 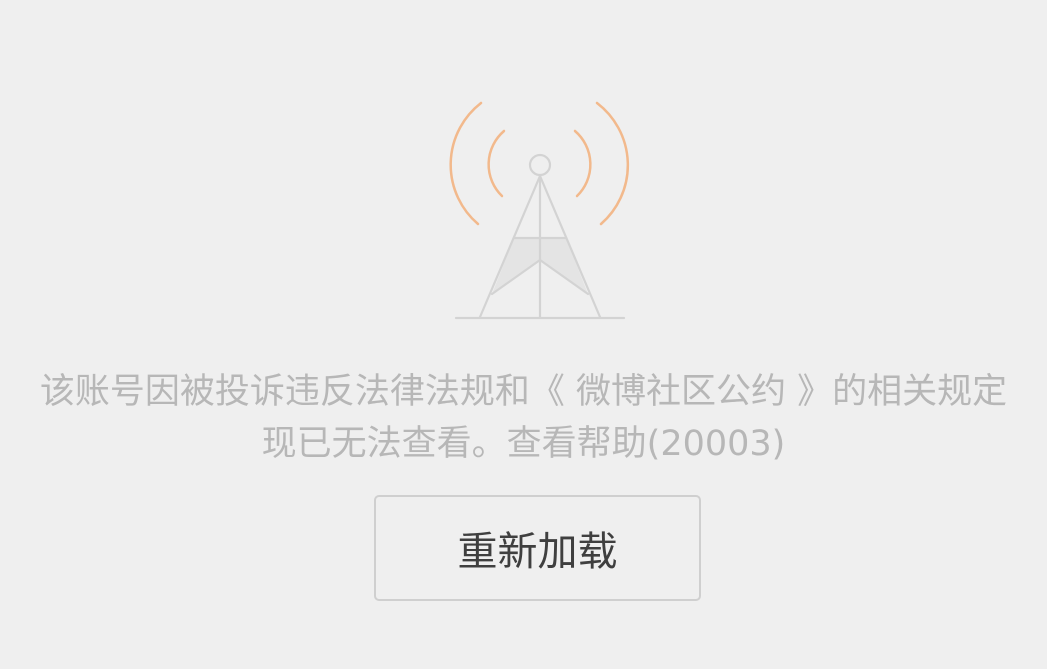 What do you see at coordinates (537, 548) in the screenshot?
I see `reload-button: 重新加载` at bounding box center [537, 548].